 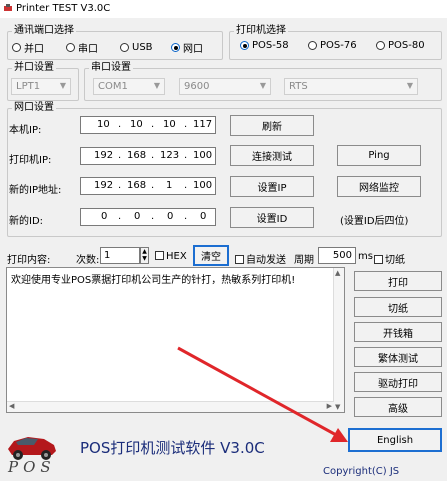 What do you see at coordinates (111, 67) in the screenshot?
I see `serial-legend: 串口设置` at bounding box center [111, 67].